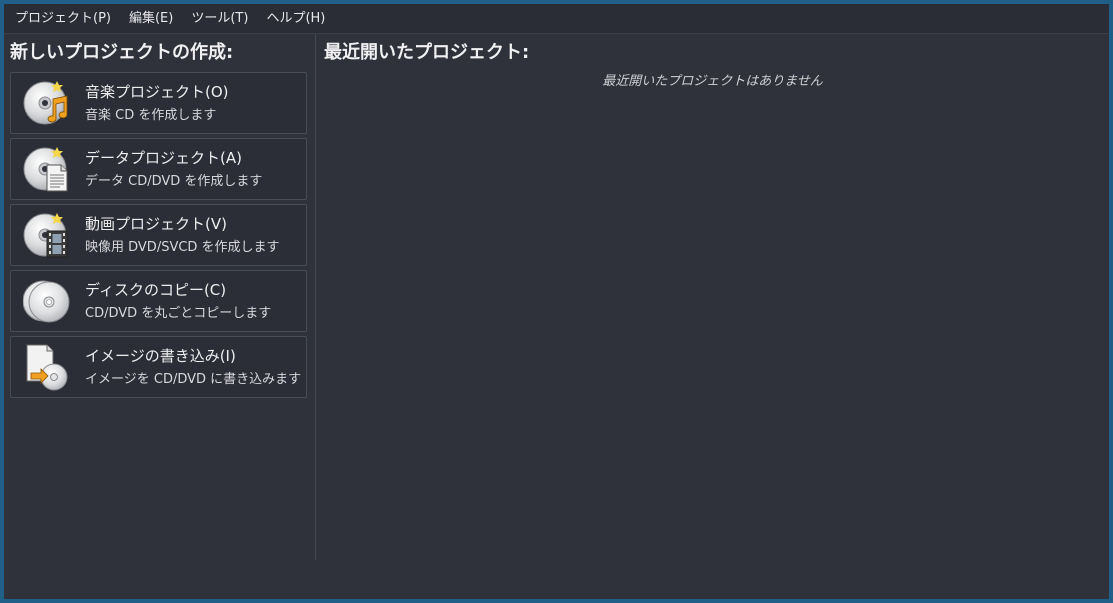 This screenshot has width=1113, height=603. I want to click on menu-help: ヘルプ(H), so click(295, 18).